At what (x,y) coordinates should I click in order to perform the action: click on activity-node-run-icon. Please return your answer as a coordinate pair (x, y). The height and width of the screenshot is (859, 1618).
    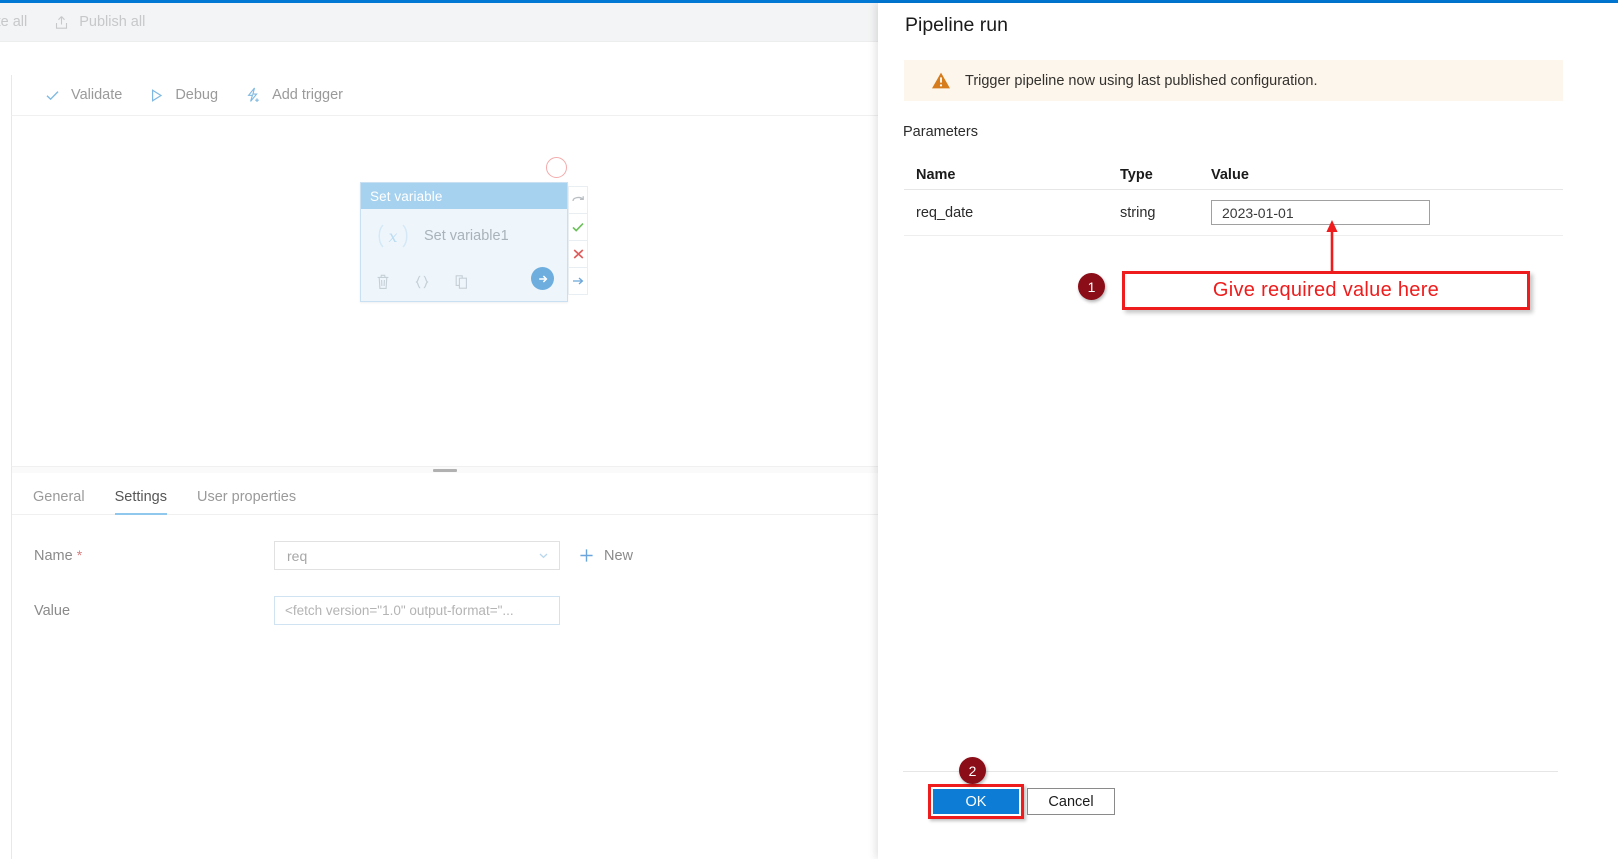
    Looking at the image, I should click on (542, 278).